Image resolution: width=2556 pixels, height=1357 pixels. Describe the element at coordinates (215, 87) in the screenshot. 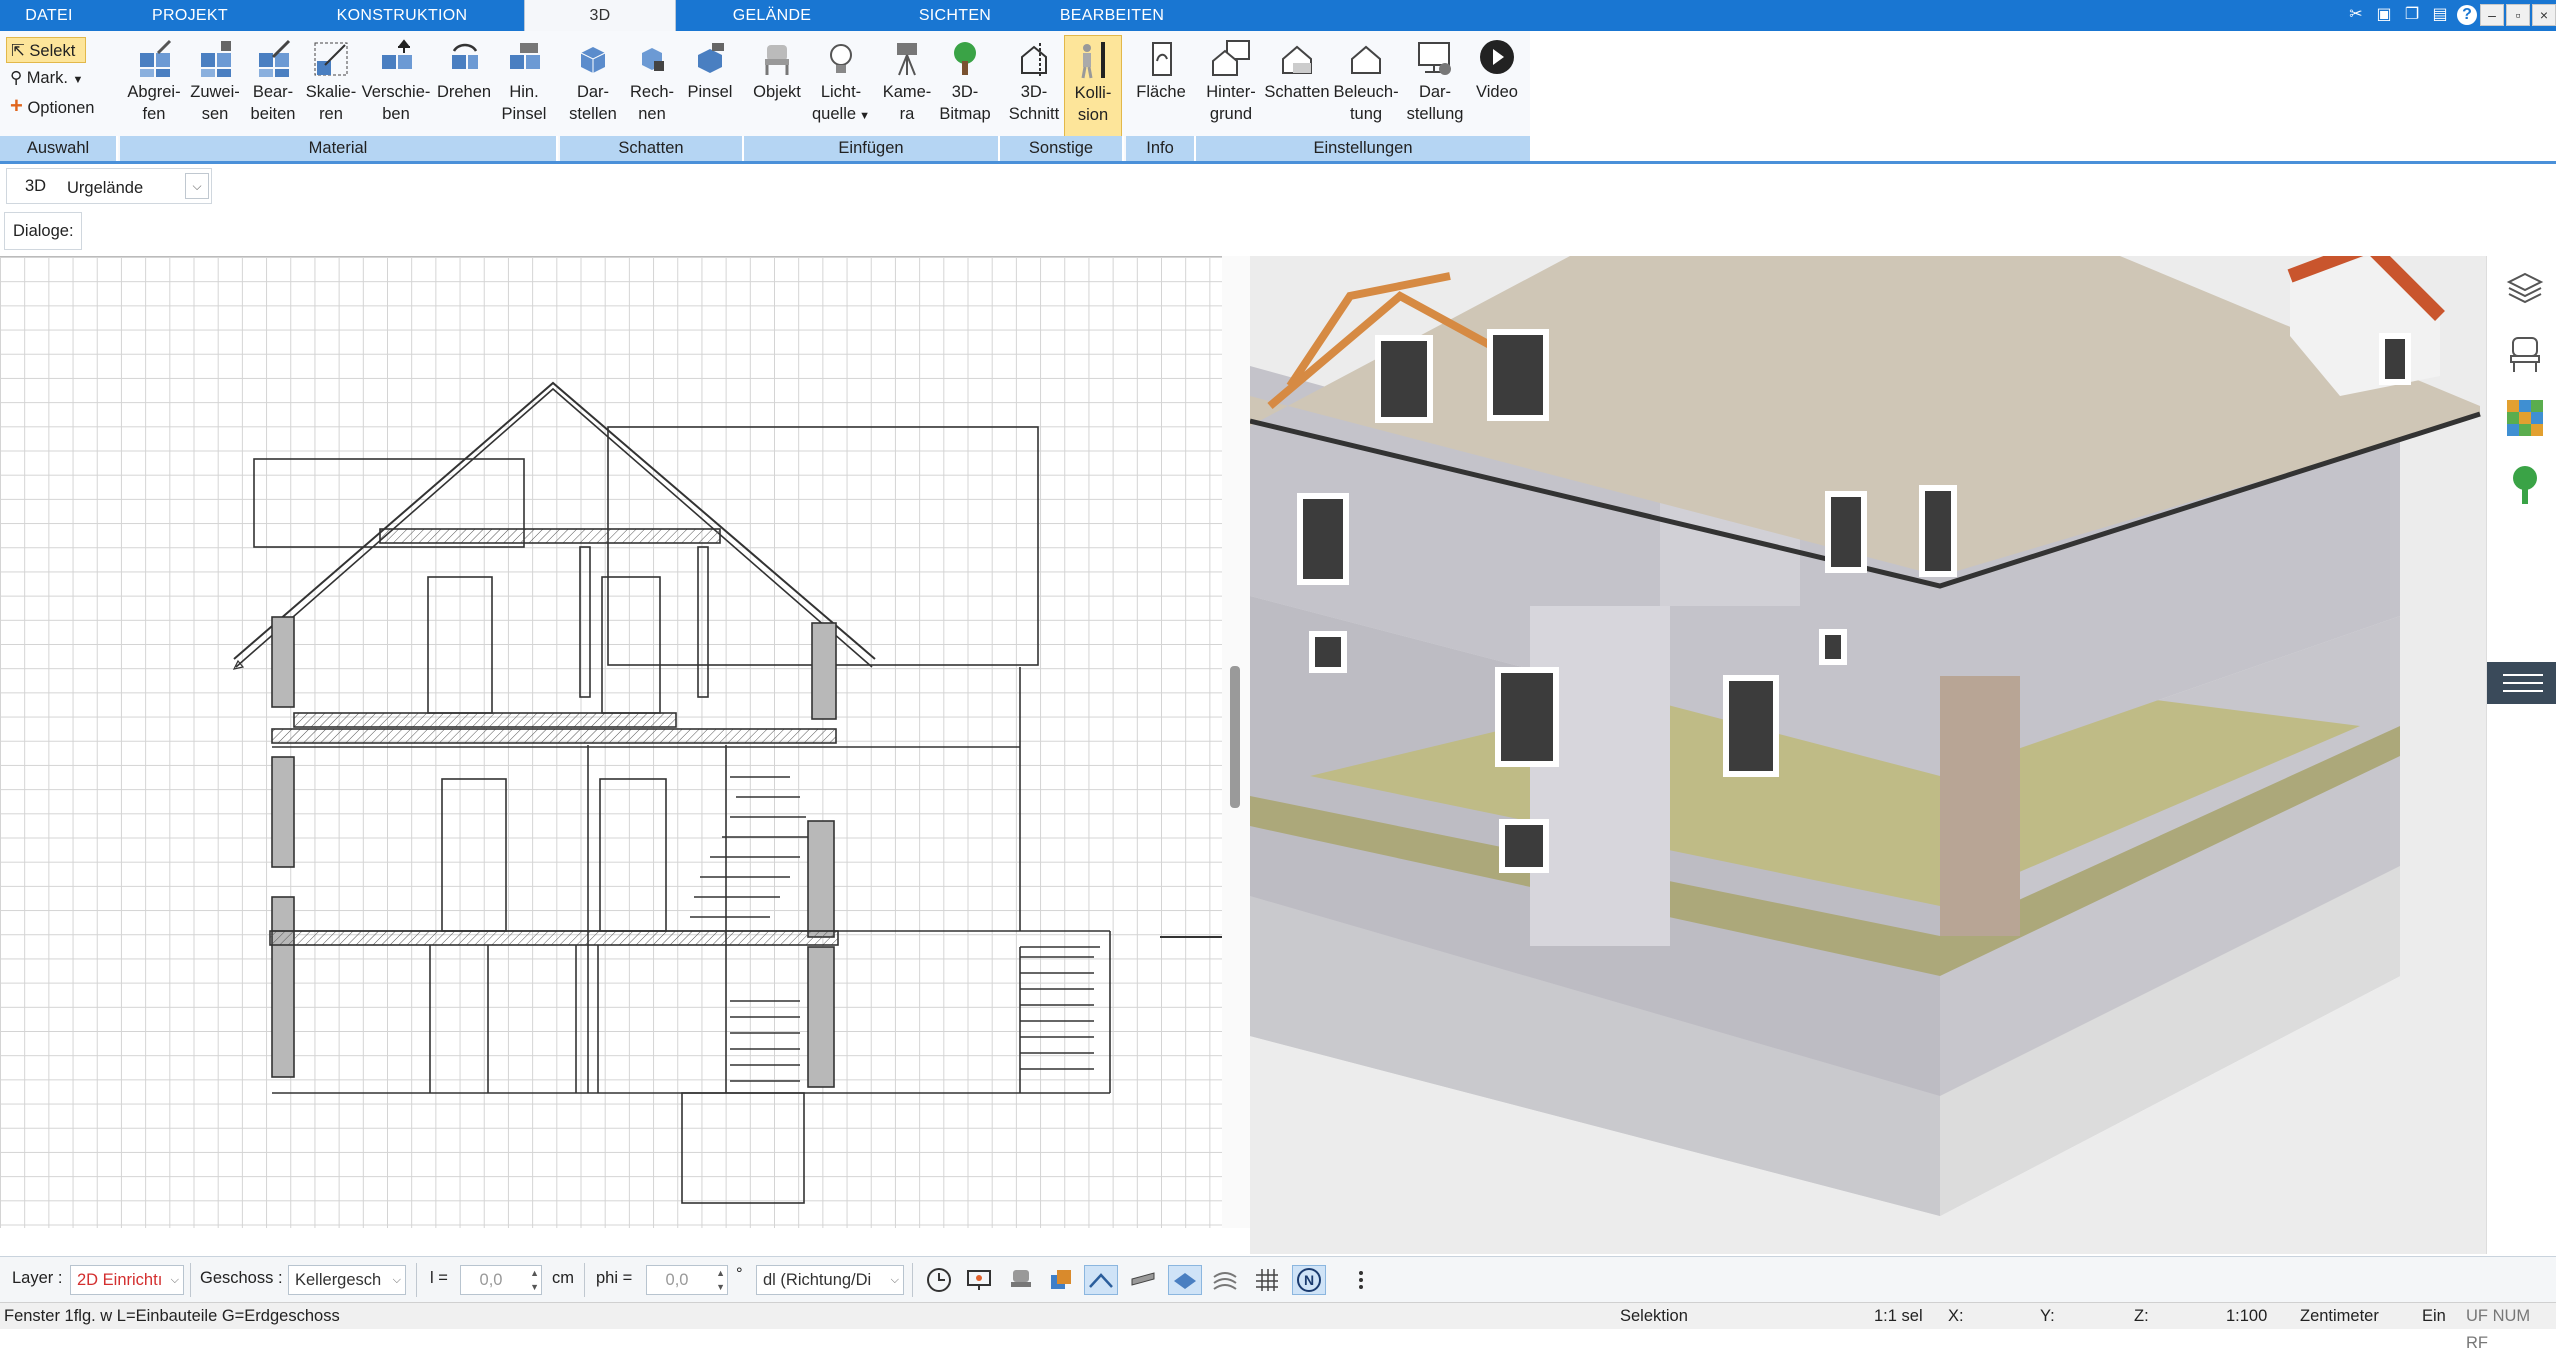

I see `zuweisen-button: Zuwei- sen` at that location.